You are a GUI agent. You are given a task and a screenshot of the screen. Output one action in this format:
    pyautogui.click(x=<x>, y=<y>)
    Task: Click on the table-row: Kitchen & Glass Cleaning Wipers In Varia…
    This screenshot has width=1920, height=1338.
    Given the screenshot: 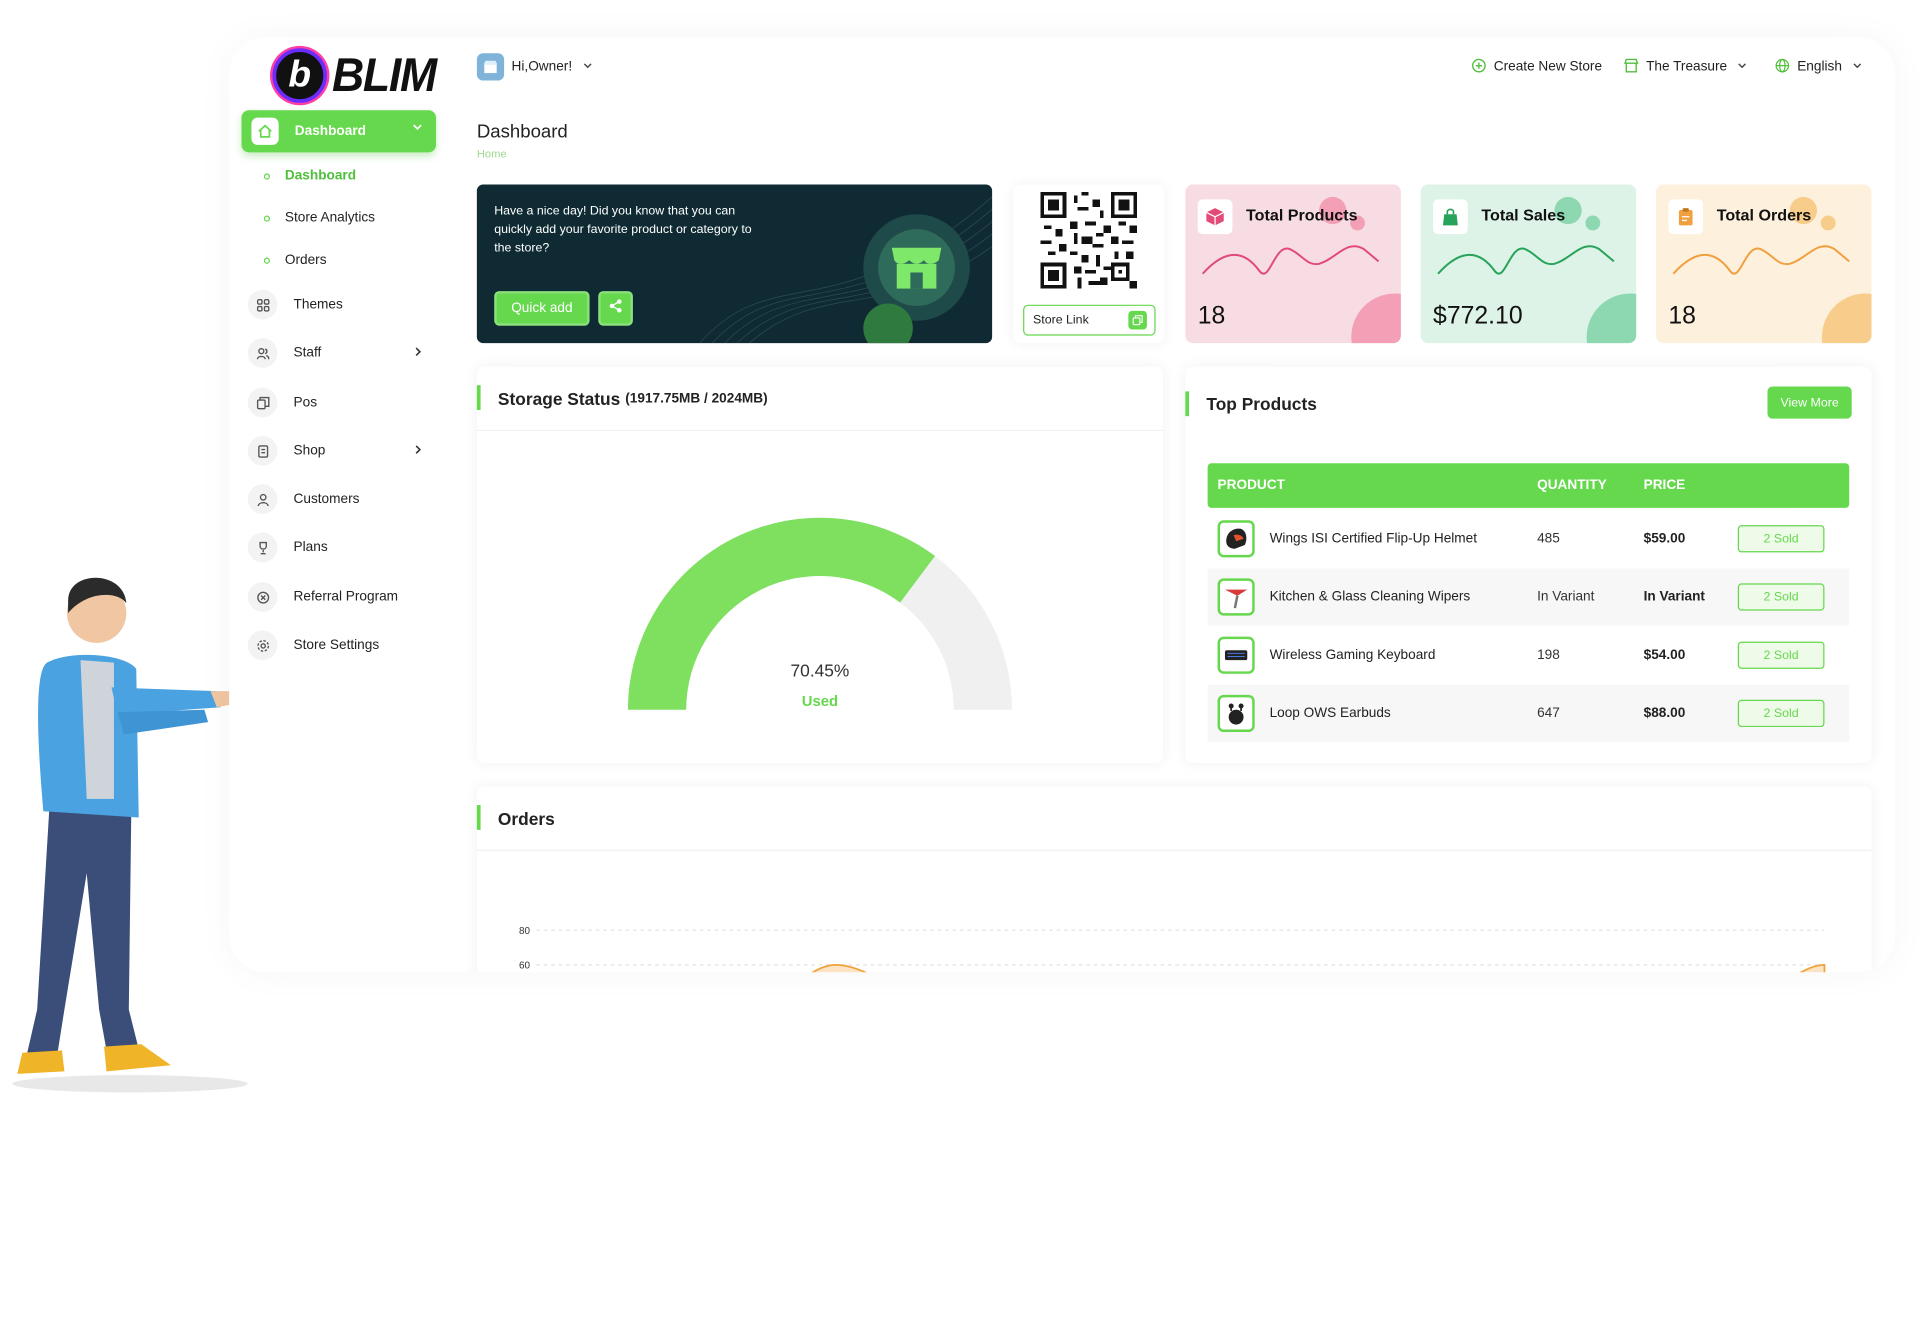 What is the action you would take?
    pyautogui.click(x=1528, y=597)
    